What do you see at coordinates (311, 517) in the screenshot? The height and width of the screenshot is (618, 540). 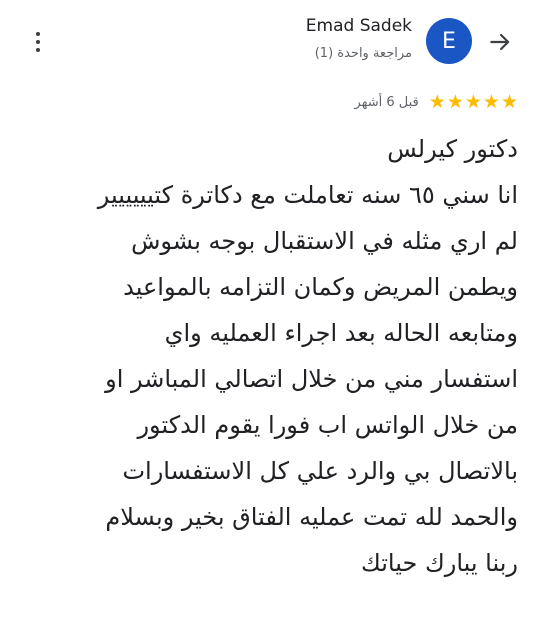 I see `review-text-line: والحمد لله تمت عمليه الفتاق بخير وبسلام` at bounding box center [311, 517].